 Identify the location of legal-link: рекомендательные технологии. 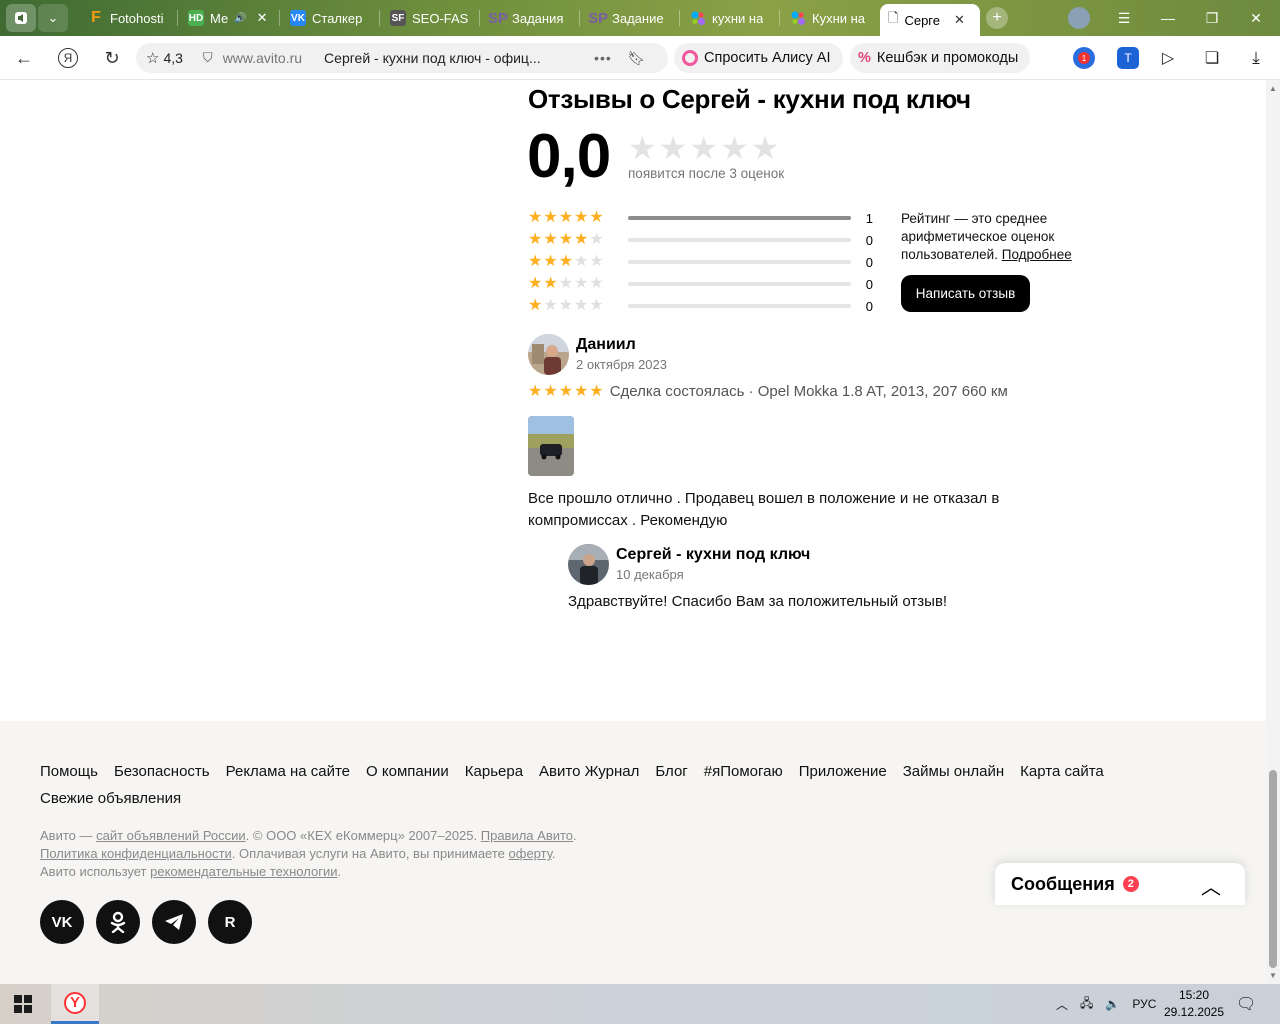
(243, 871).